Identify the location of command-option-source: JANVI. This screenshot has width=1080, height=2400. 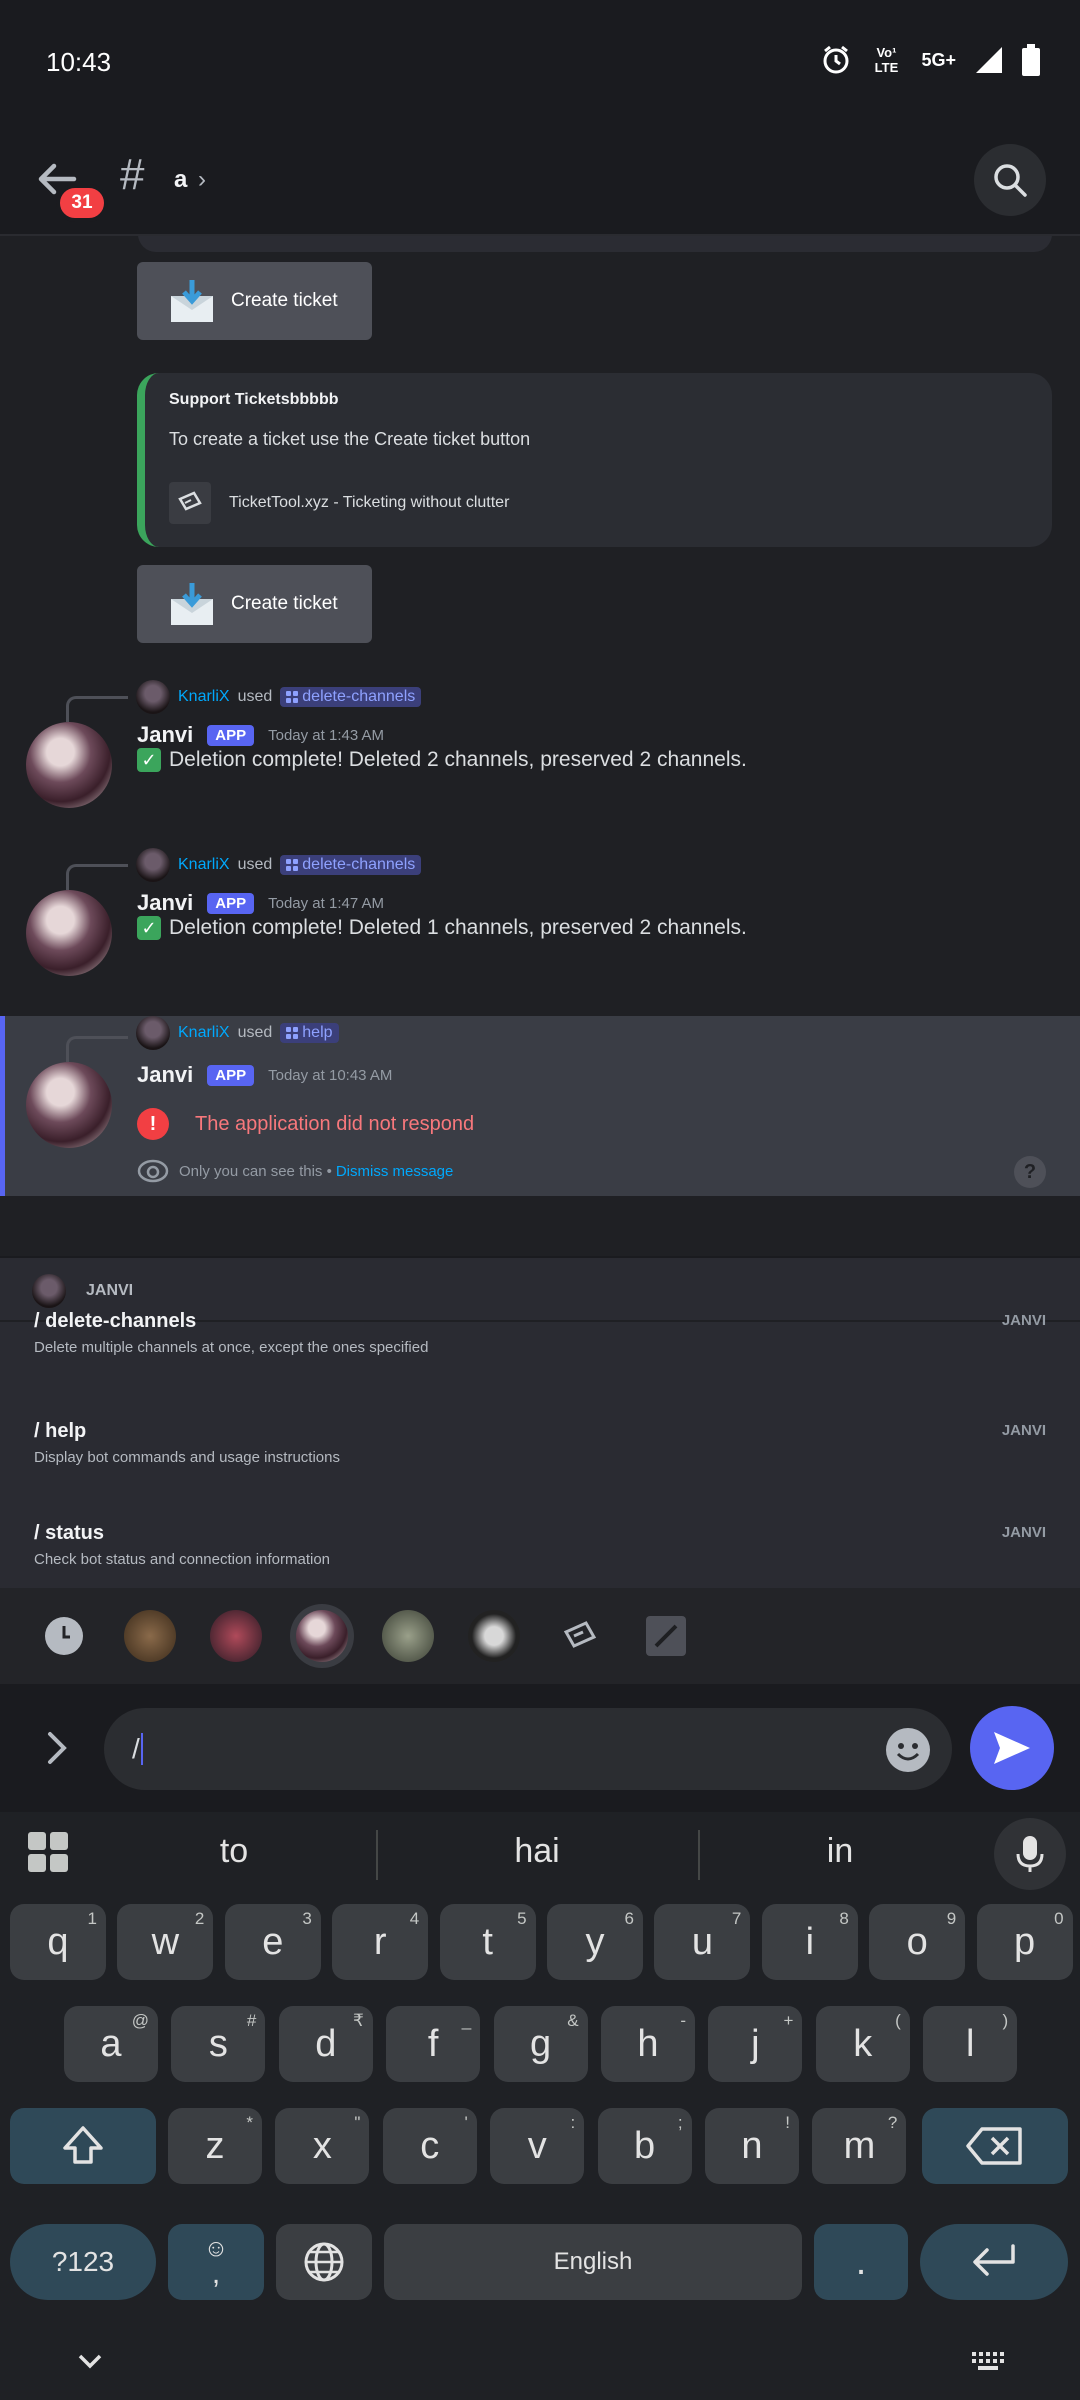
(1023, 1430).